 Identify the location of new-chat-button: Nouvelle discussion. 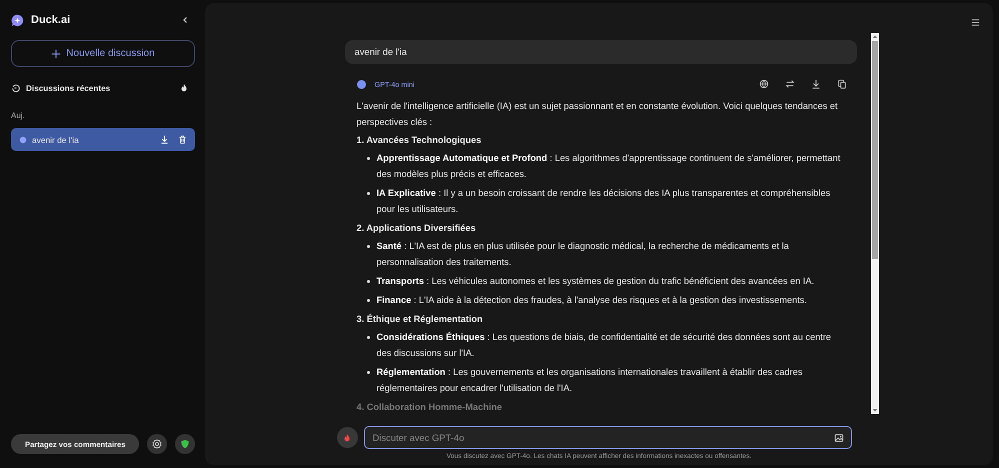
(103, 53).